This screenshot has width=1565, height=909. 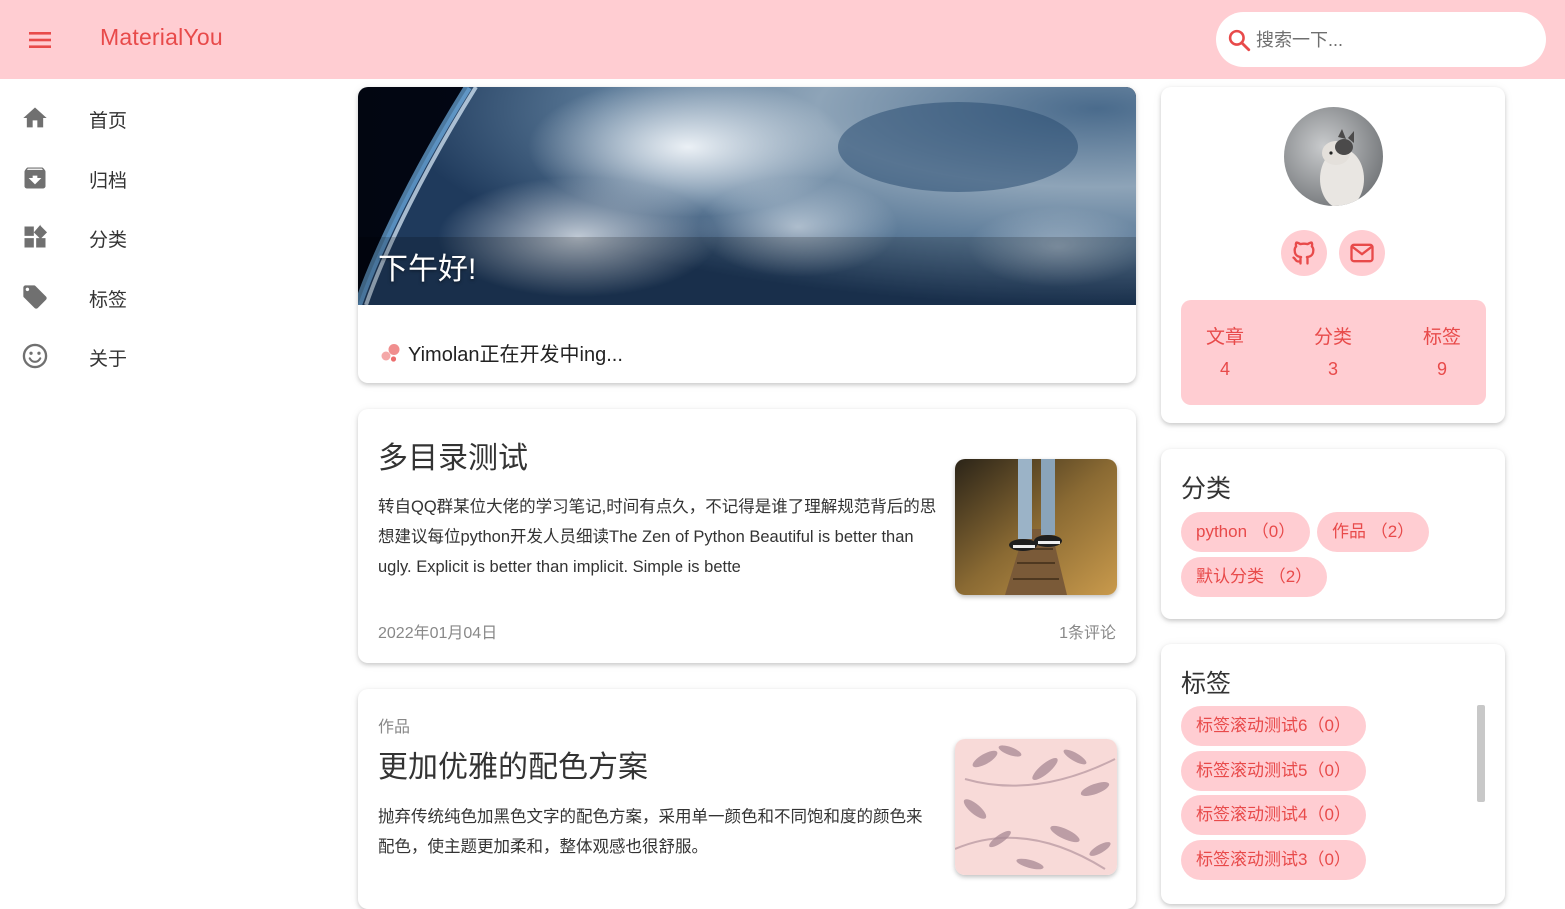 I want to click on tag-chip: 标签滚动测试3（0）, so click(x=1273, y=860).